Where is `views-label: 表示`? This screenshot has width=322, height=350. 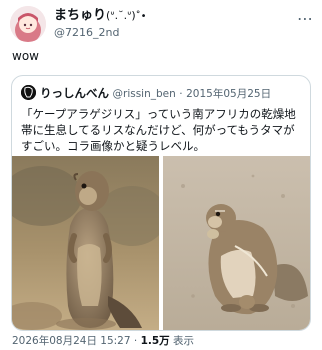 views-label: 表示 is located at coordinates (184, 341).